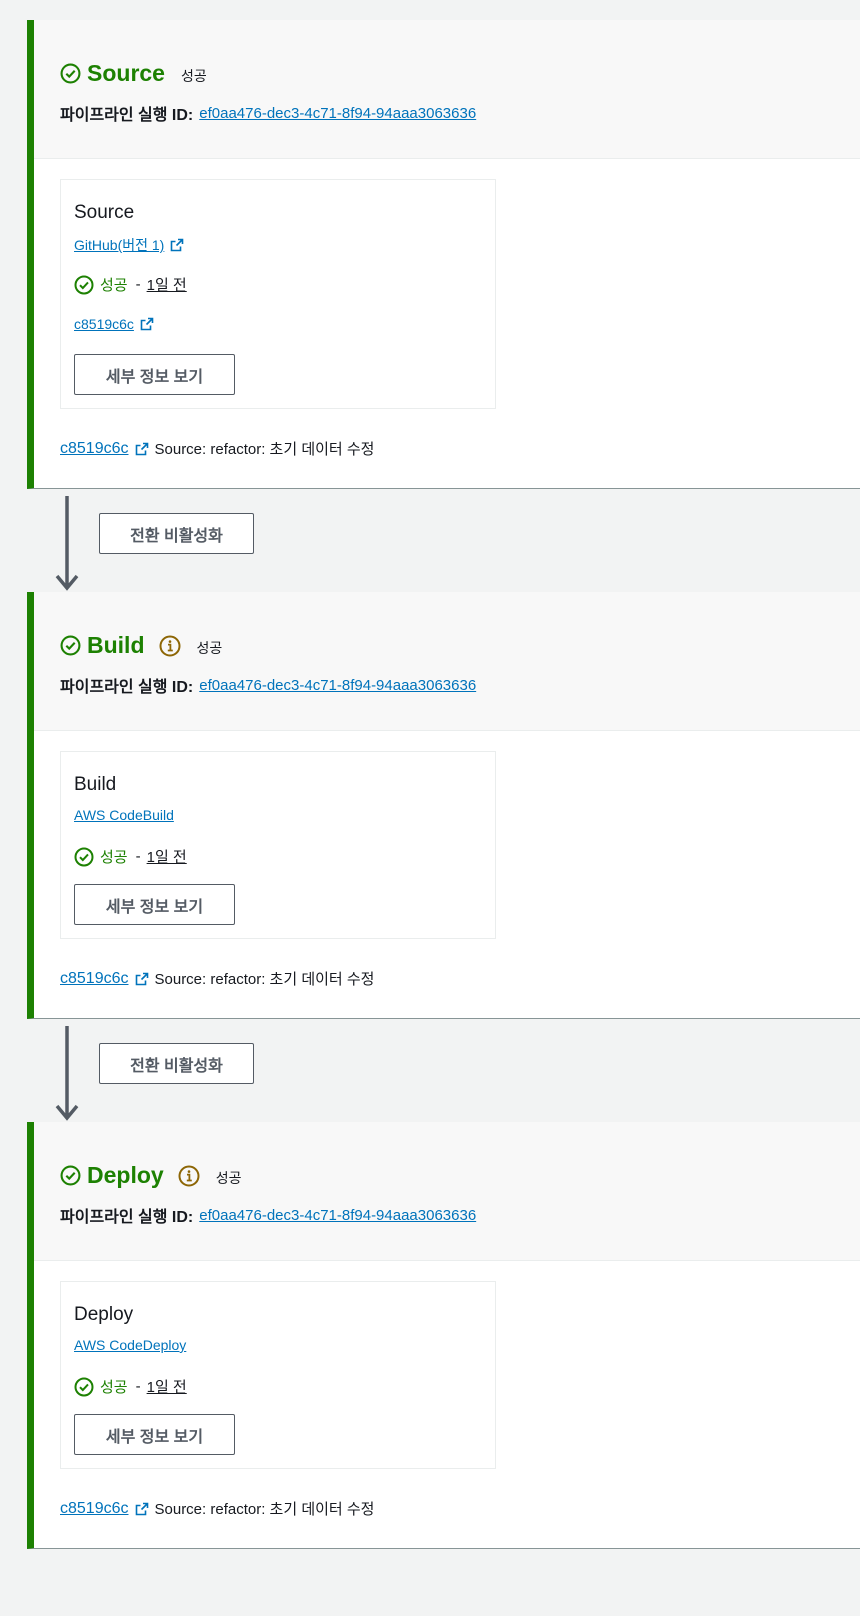 The height and width of the screenshot is (1616, 860). I want to click on provider-link: GitHub(버전 1), so click(119, 245).